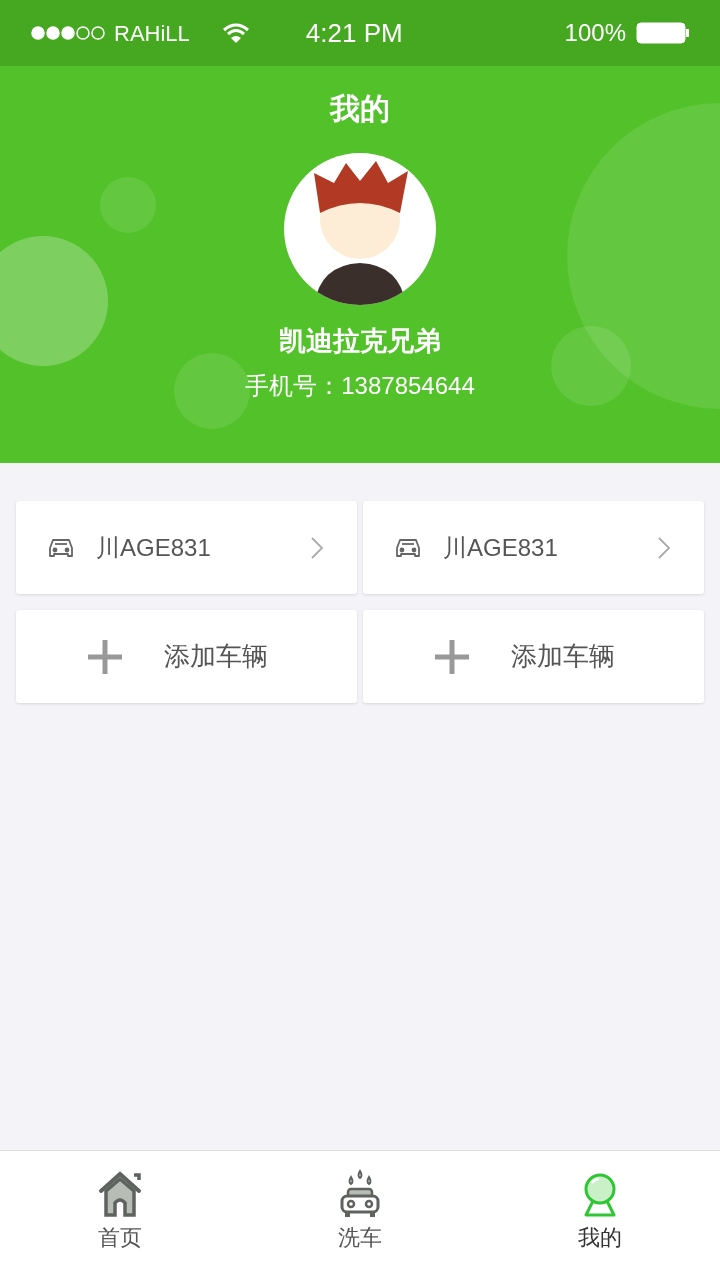 Image resolution: width=720 pixels, height=1280 pixels. Describe the element at coordinates (68, 33) in the screenshot. I see `signal-icon` at that location.